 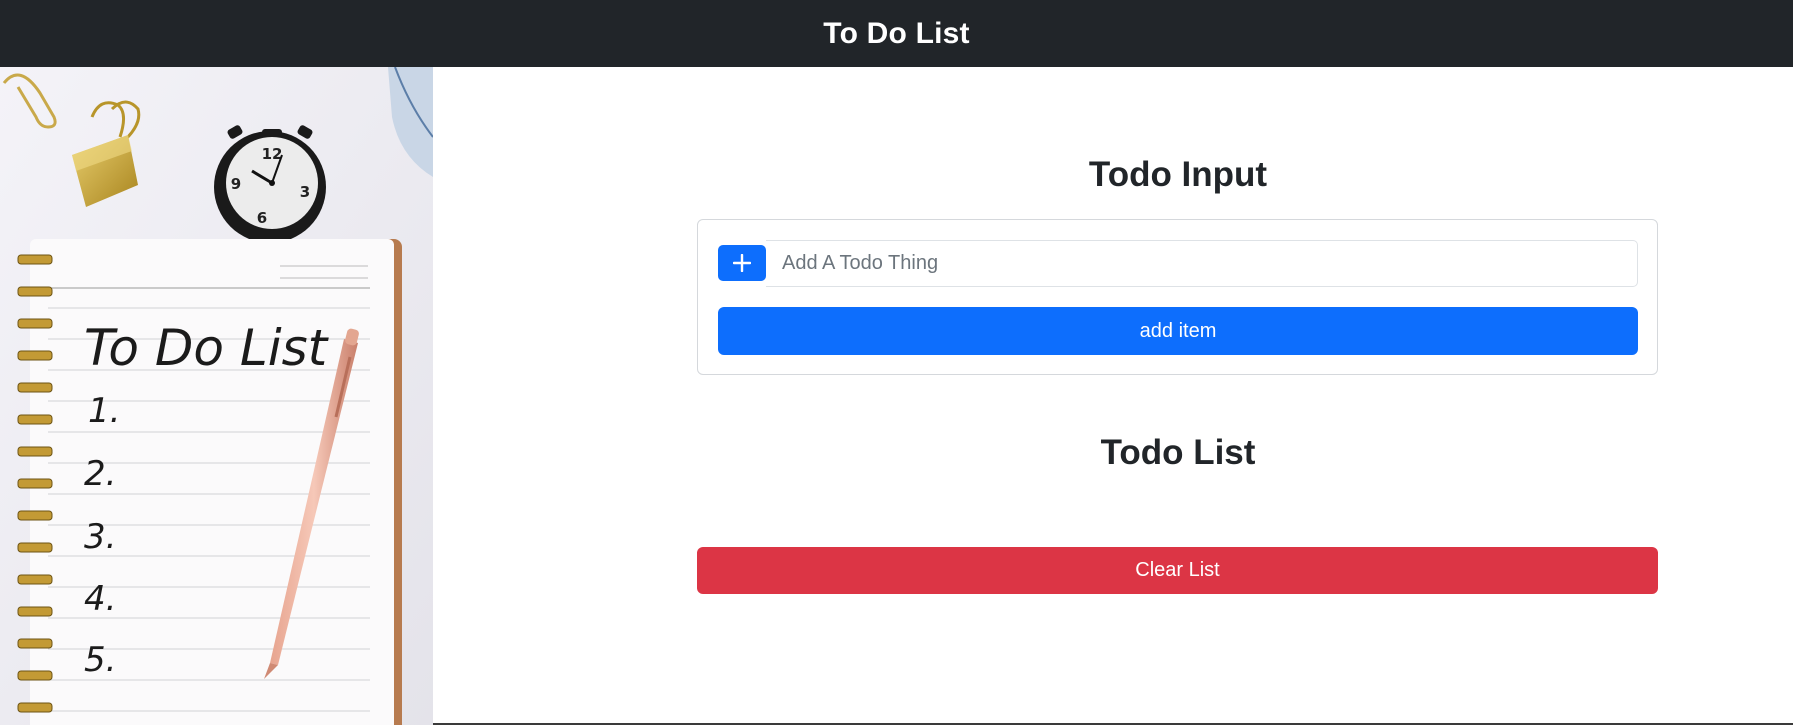 I want to click on navbar-title: To Do List, so click(x=896, y=33).